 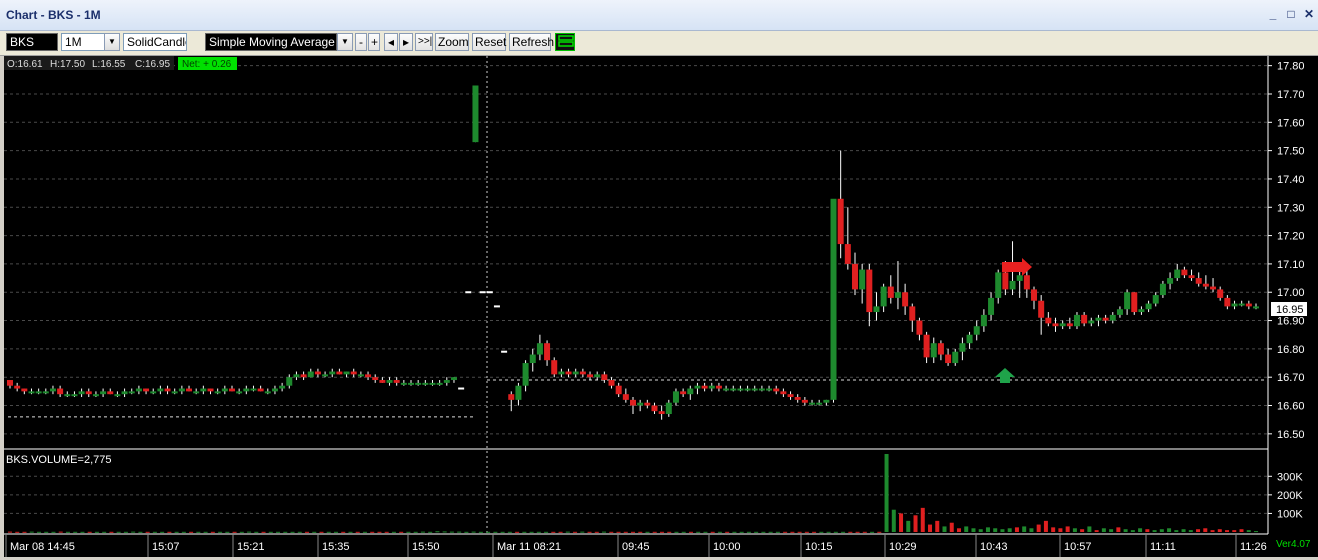 What do you see at coordinates (1273, 14) in the screenshot?
I see `minimize-icon: _` at bounding box center [1273, 14].